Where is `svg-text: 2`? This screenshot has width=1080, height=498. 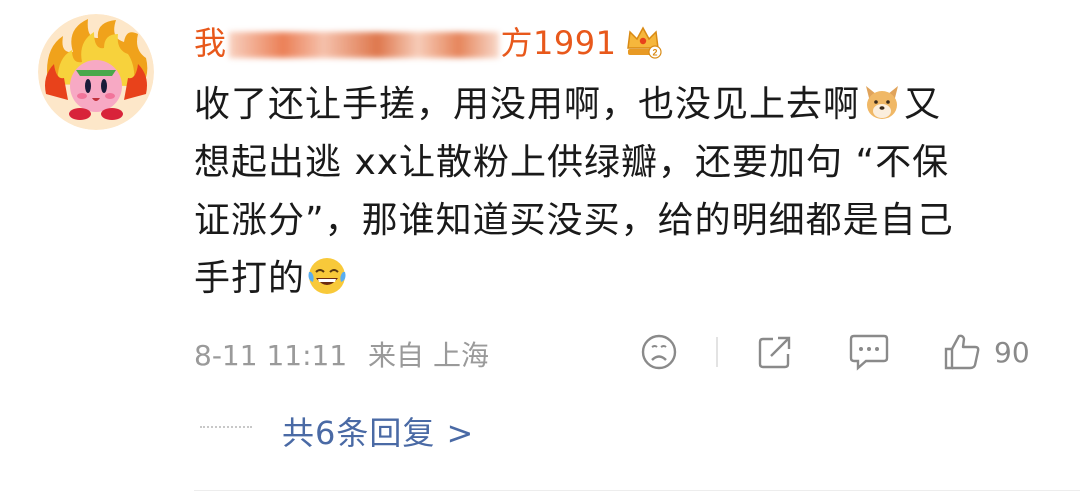
svg-text: 2 is located at coordinates (655, 53).